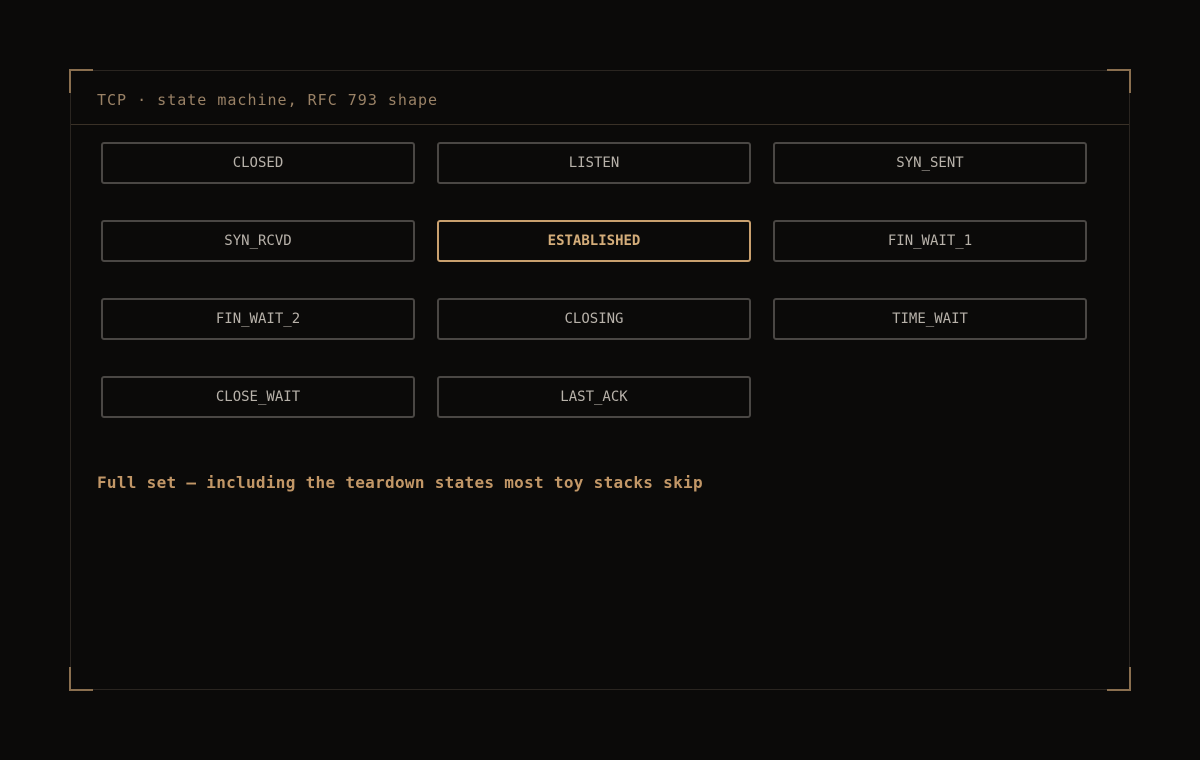 Image resolution: width=1200 pixels, height=760 pixels. What do you see at coordinates (594, 319) in the screenshot?
I see `state-closing: CLOSING` at bounding box center [594, 319].